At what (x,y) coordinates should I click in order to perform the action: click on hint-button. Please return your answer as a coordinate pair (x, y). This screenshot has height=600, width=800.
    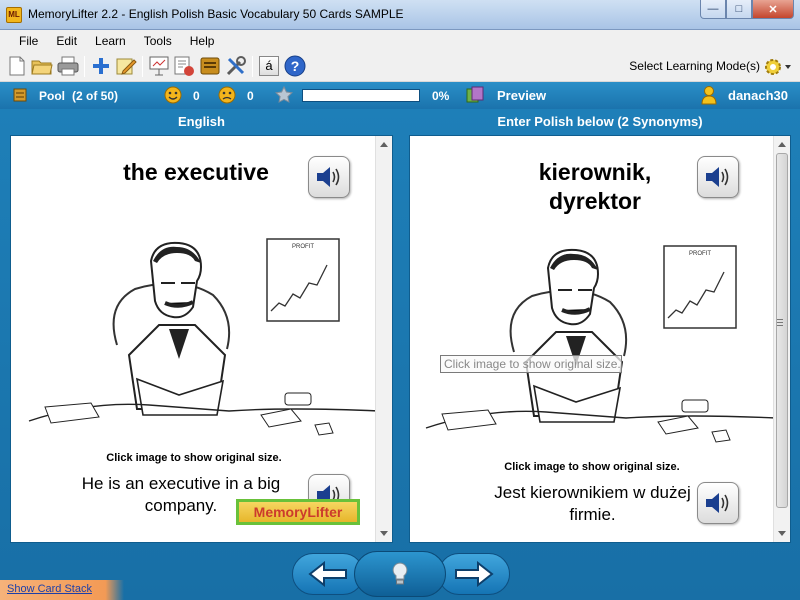
    Looking at the image, I should click on (400, 574).